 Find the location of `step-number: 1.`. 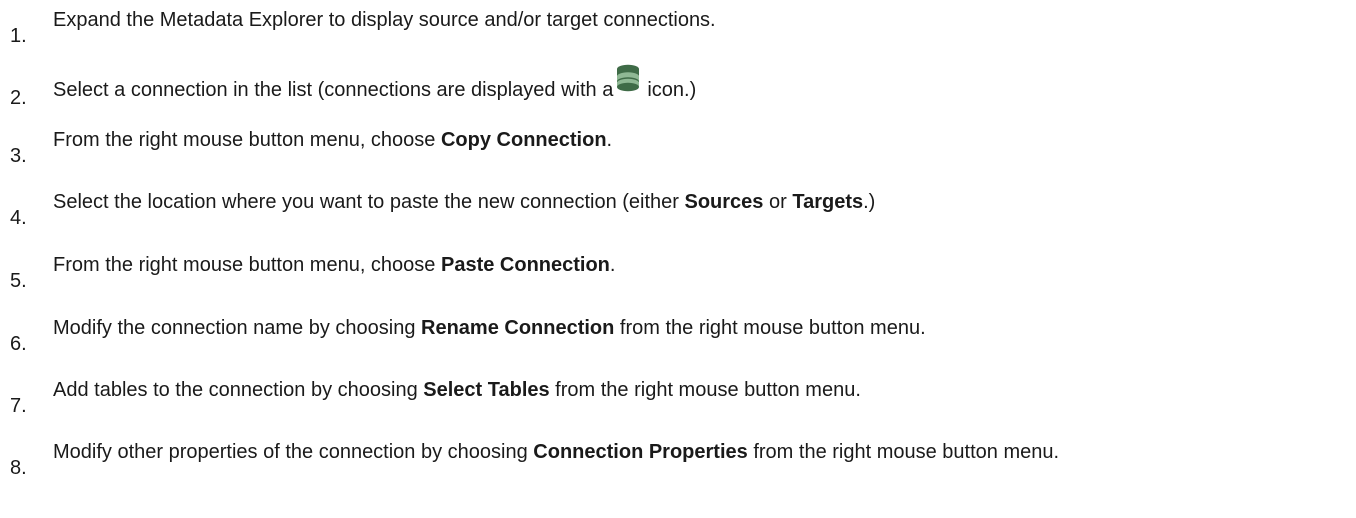

step-number: 1. is located at coordinates (18, 36).